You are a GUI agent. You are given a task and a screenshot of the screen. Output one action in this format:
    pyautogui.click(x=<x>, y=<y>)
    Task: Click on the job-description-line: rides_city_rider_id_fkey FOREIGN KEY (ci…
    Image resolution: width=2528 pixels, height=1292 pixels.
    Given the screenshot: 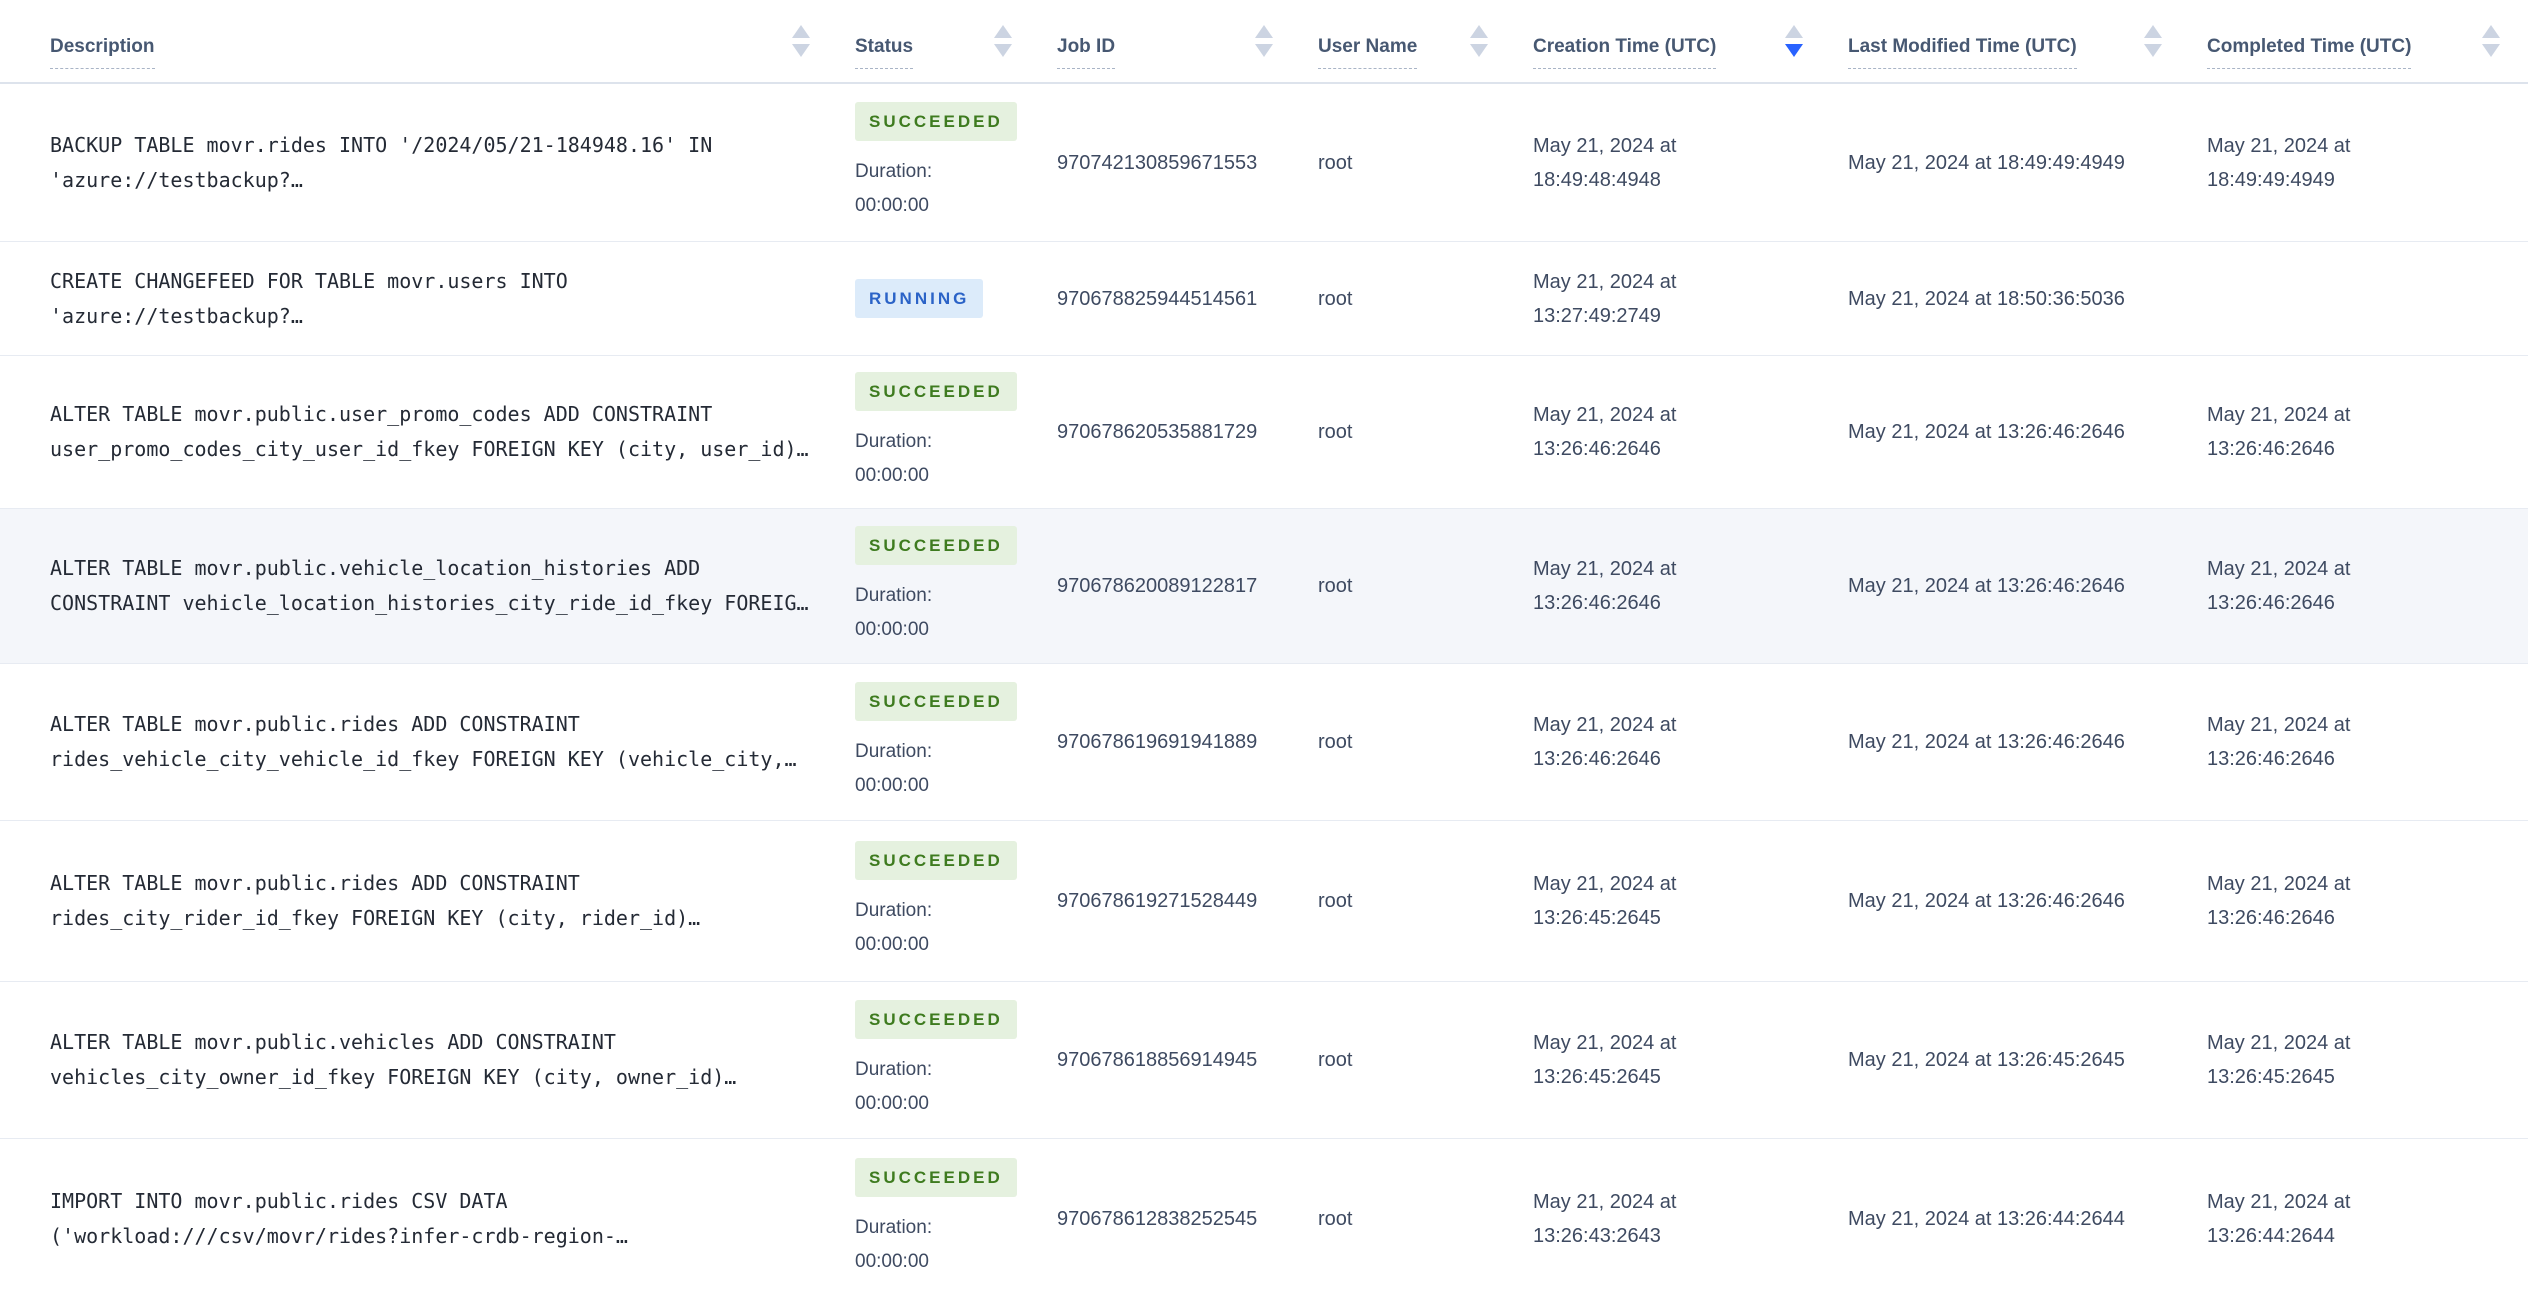 What is the action you would take?
    pyautogui.click(x=375, y=918)
    